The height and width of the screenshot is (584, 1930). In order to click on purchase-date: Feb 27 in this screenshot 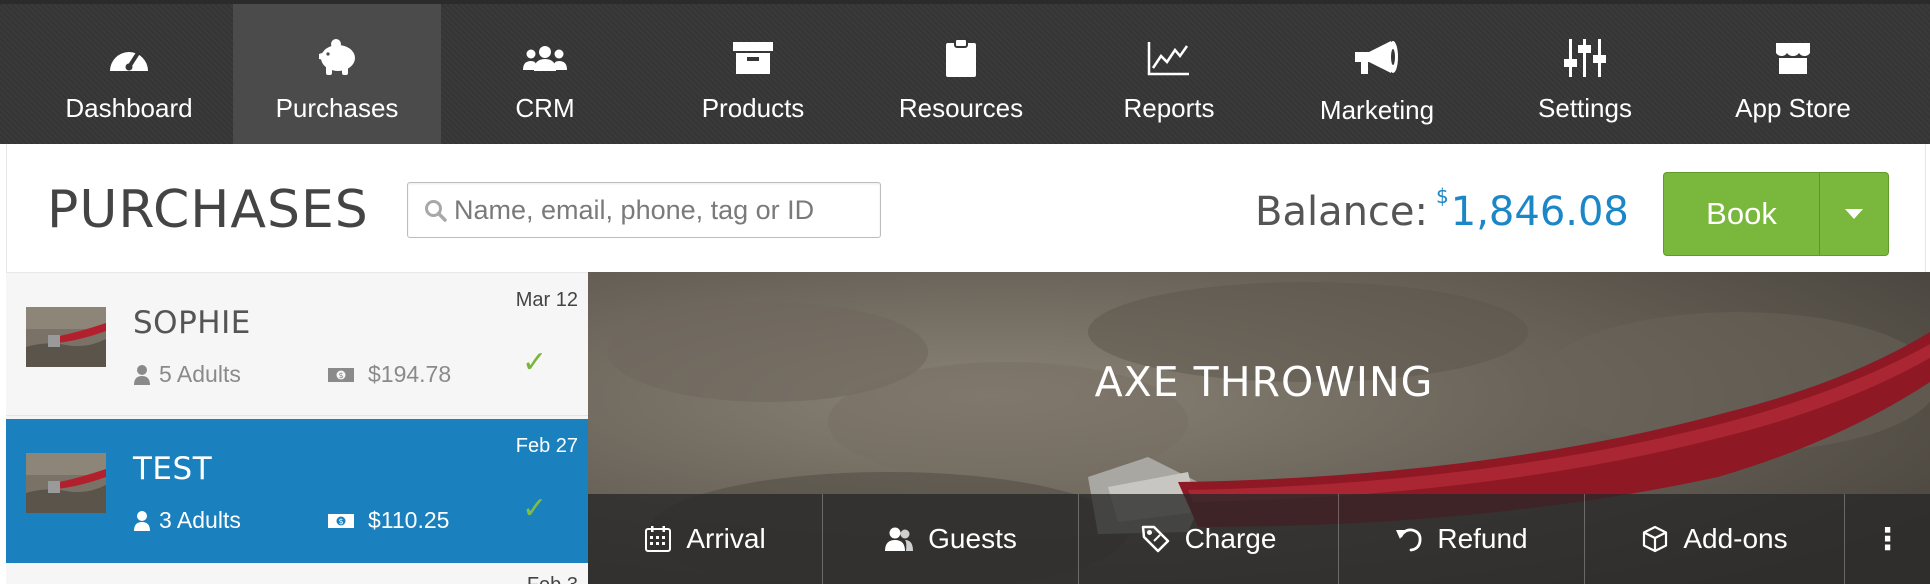, I will do `click(546, 446)`.